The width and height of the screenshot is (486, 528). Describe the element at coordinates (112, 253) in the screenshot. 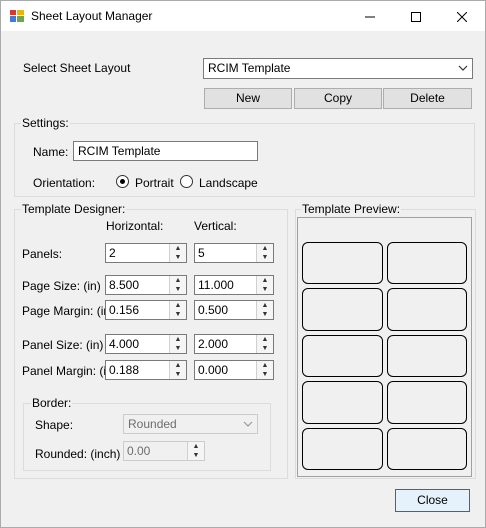

I see `panels-horizontal-value: 2` at that location.